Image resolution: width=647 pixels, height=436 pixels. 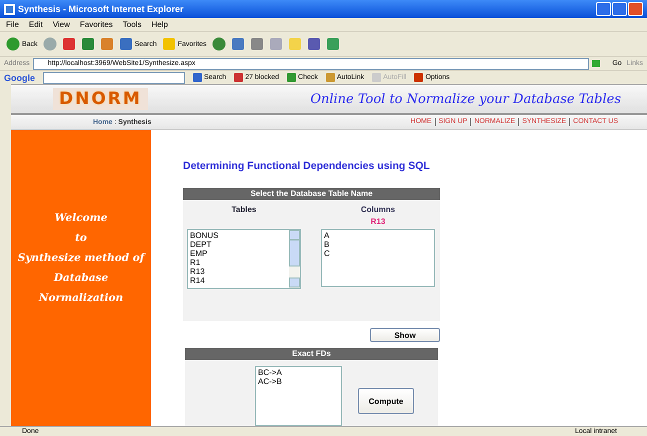 I want to click on list-item: AC->B, so click(x=298, y=381).